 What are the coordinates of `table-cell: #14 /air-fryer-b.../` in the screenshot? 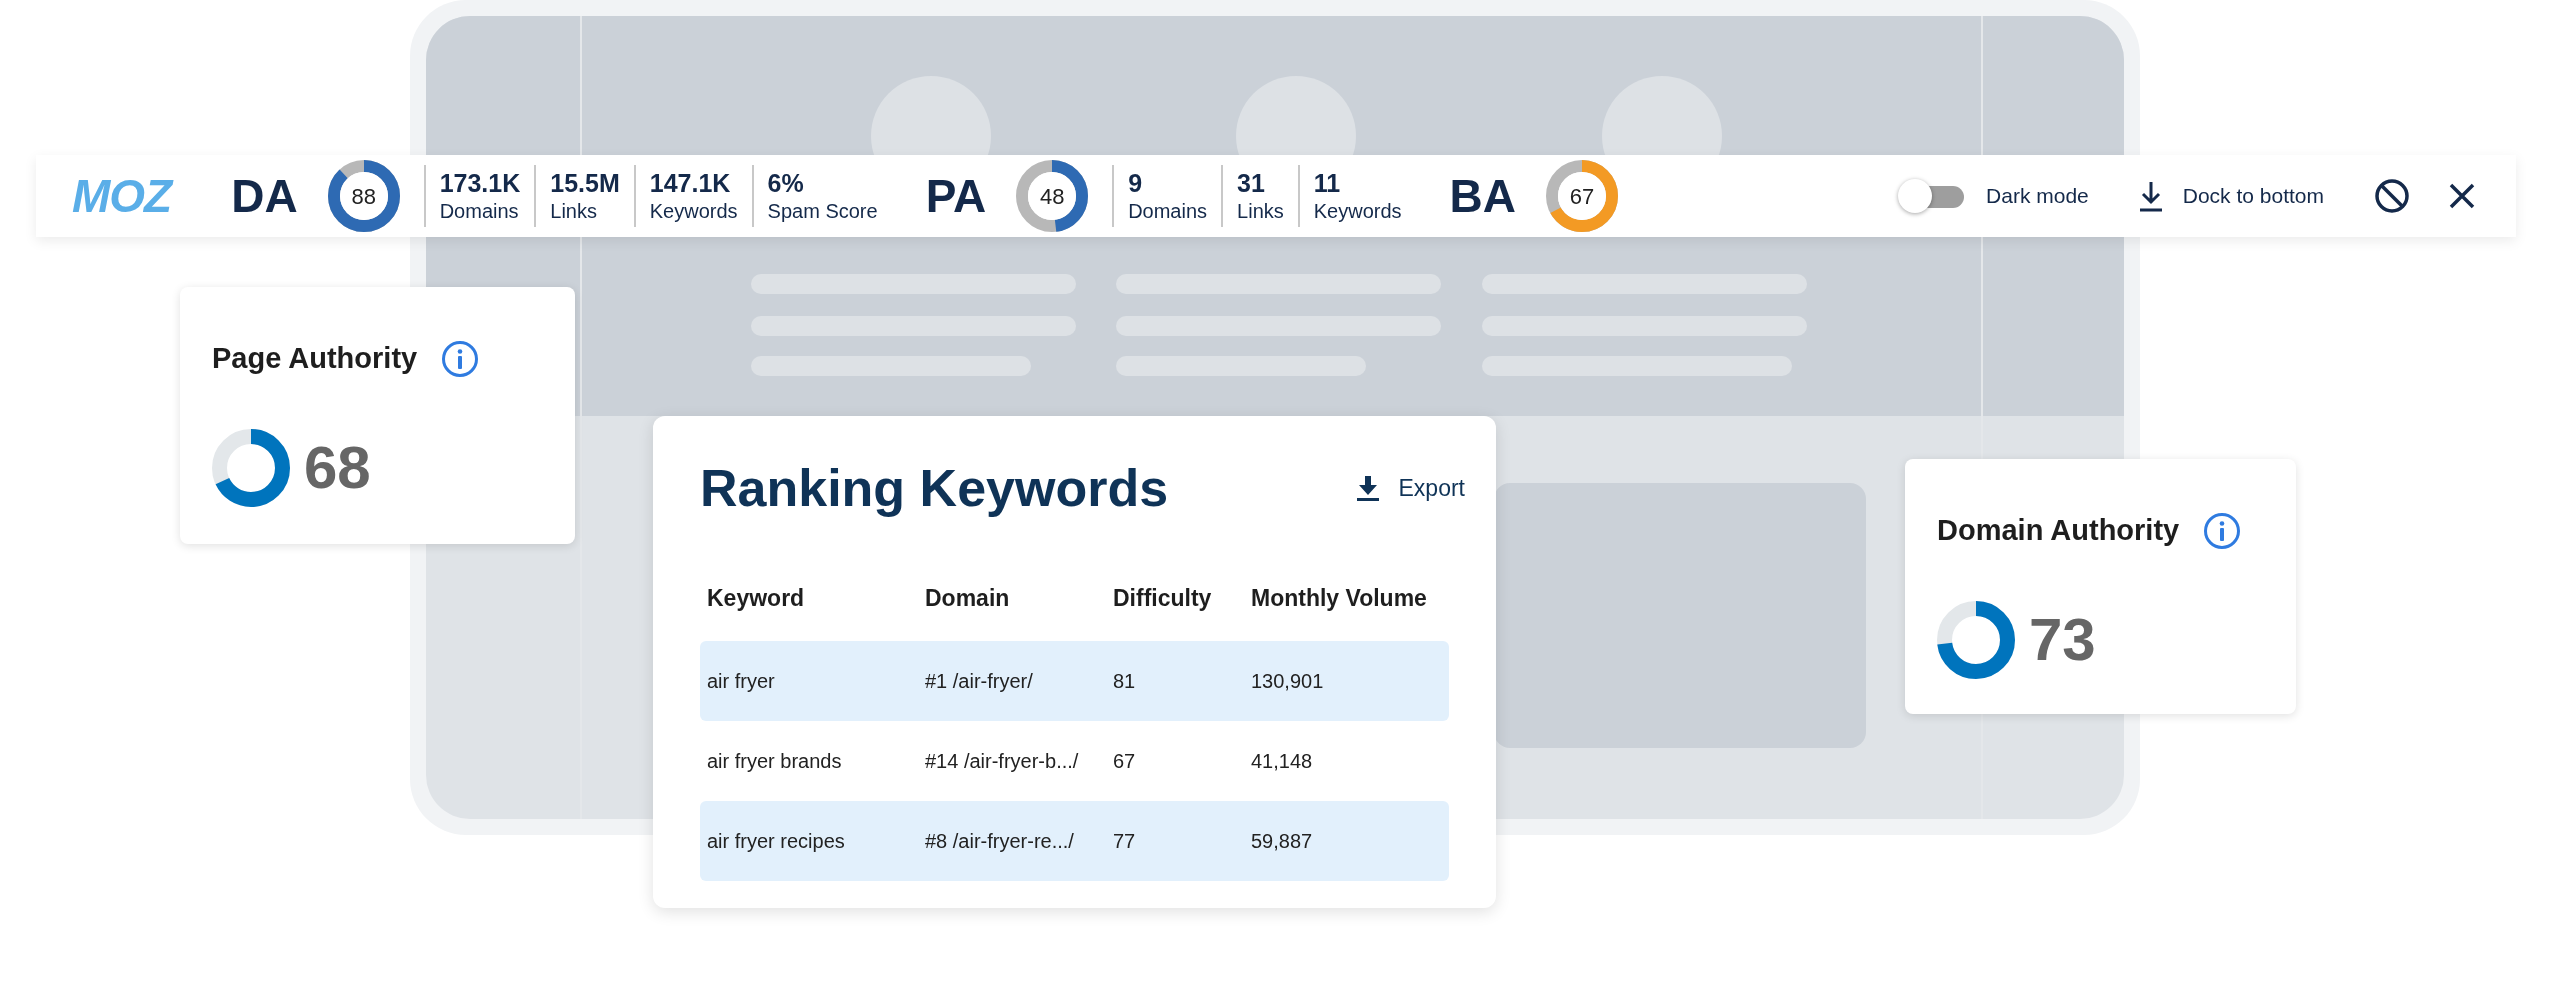 It's located at (1002, 760).